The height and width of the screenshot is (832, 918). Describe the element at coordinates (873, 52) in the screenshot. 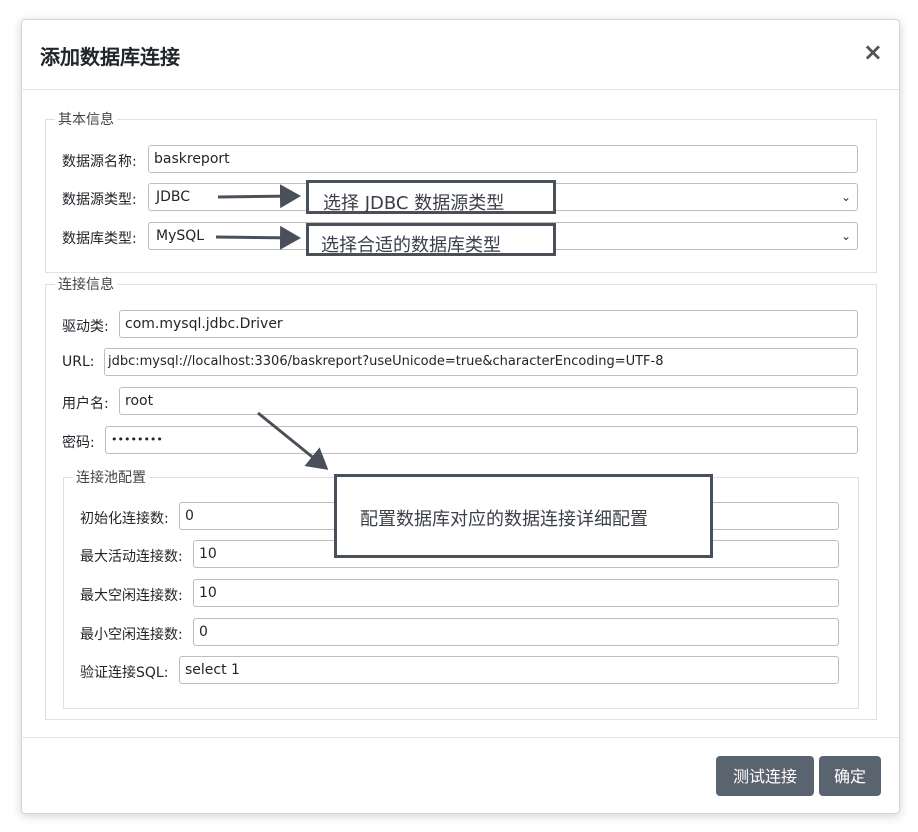

I see `close-icon: ×` at that location.